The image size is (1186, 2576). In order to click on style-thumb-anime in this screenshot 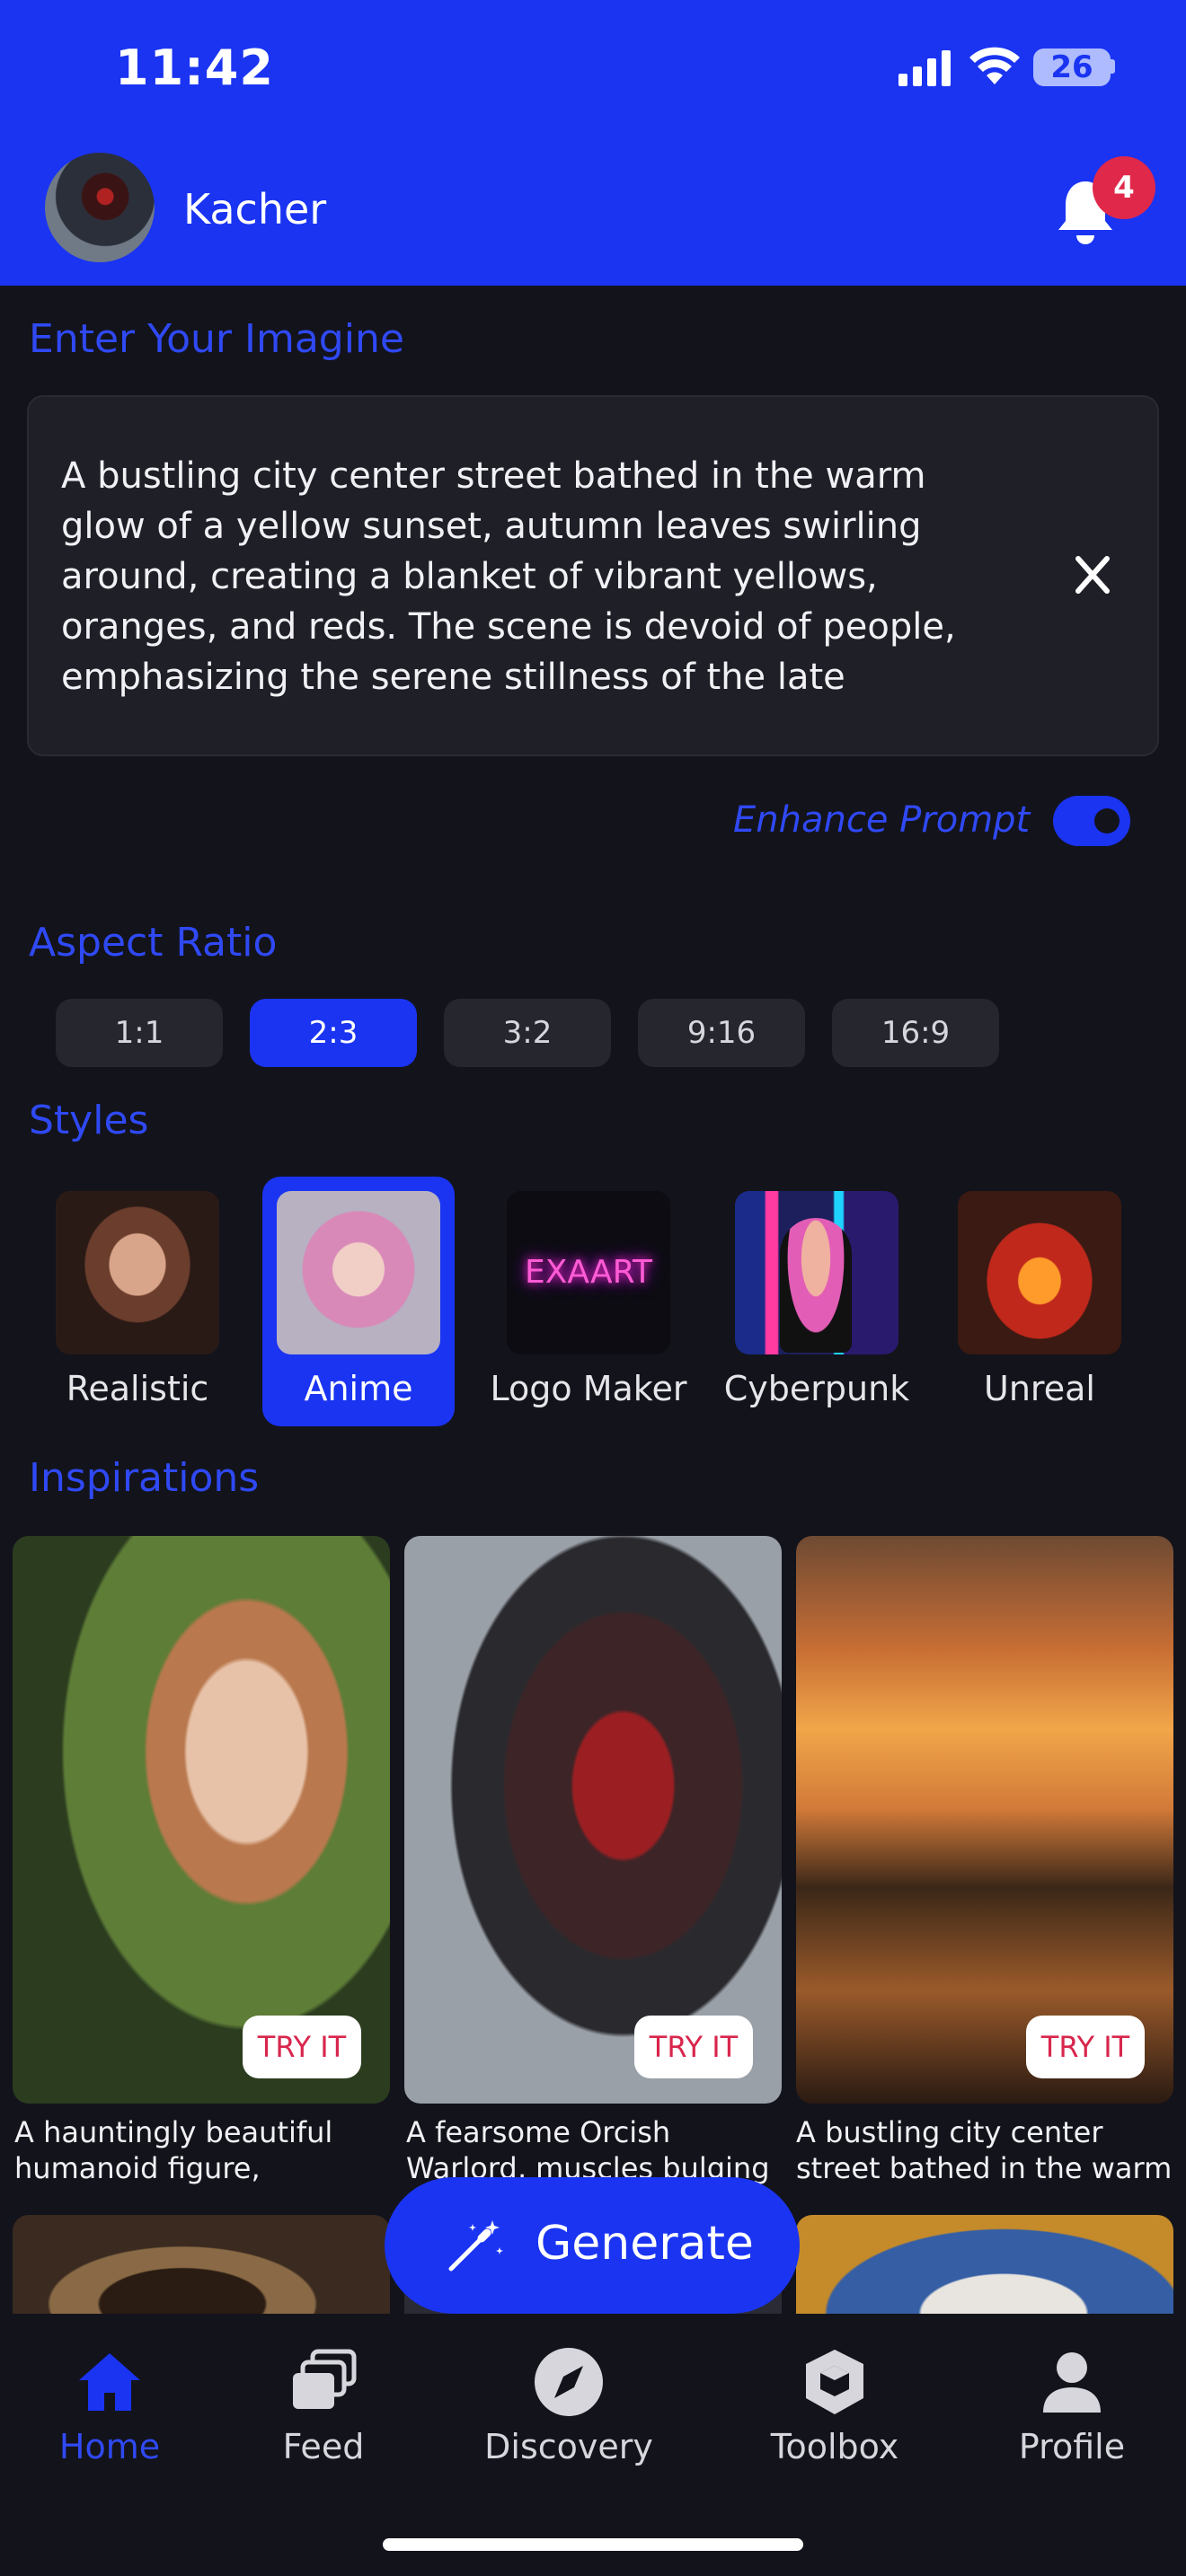, I will do `click(358, 1272)`.